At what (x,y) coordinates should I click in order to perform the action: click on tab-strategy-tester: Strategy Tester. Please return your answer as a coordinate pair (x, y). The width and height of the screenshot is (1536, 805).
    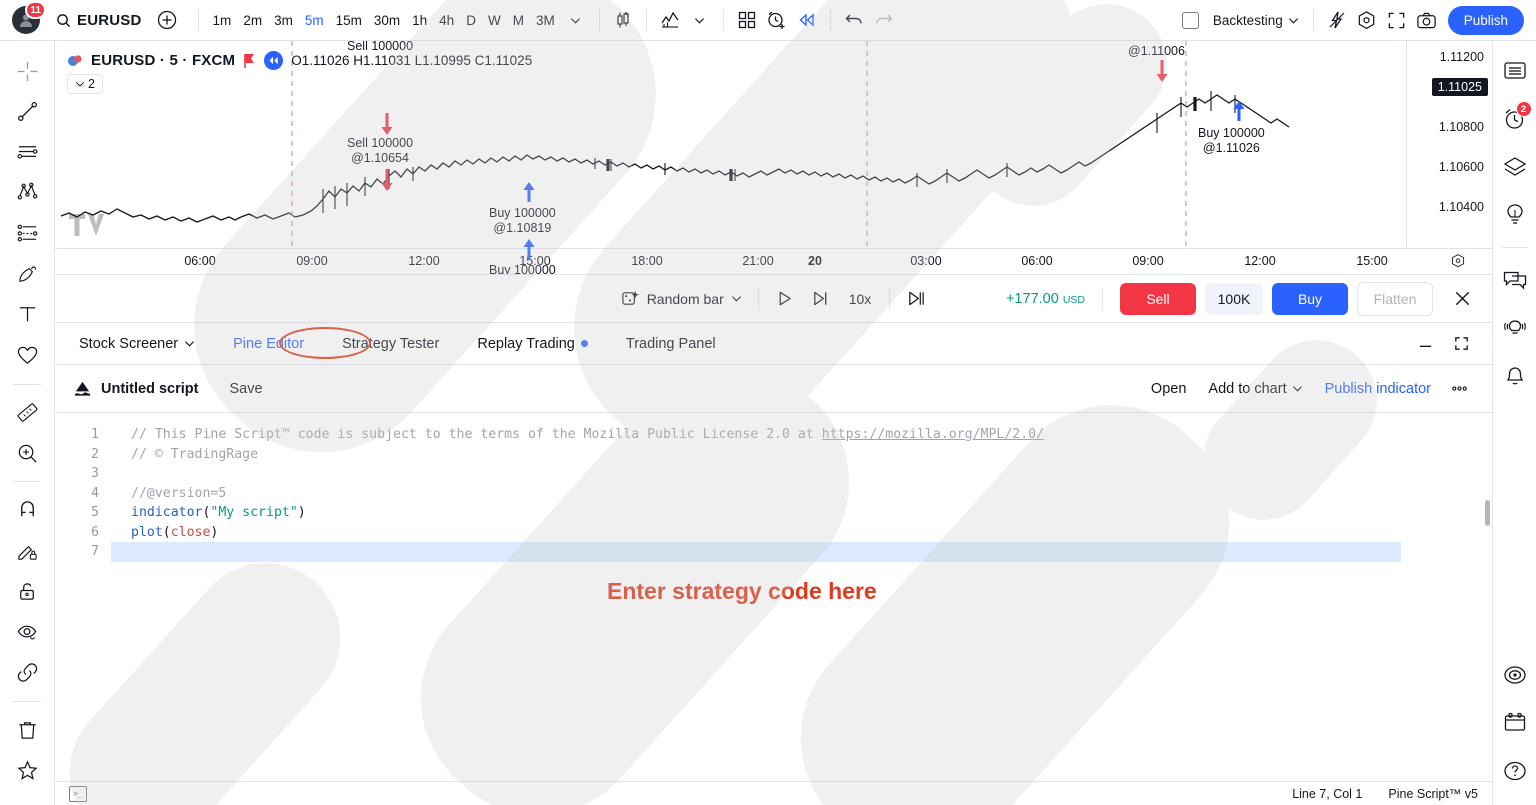
    Looking at the image, I should click on (390, 344).